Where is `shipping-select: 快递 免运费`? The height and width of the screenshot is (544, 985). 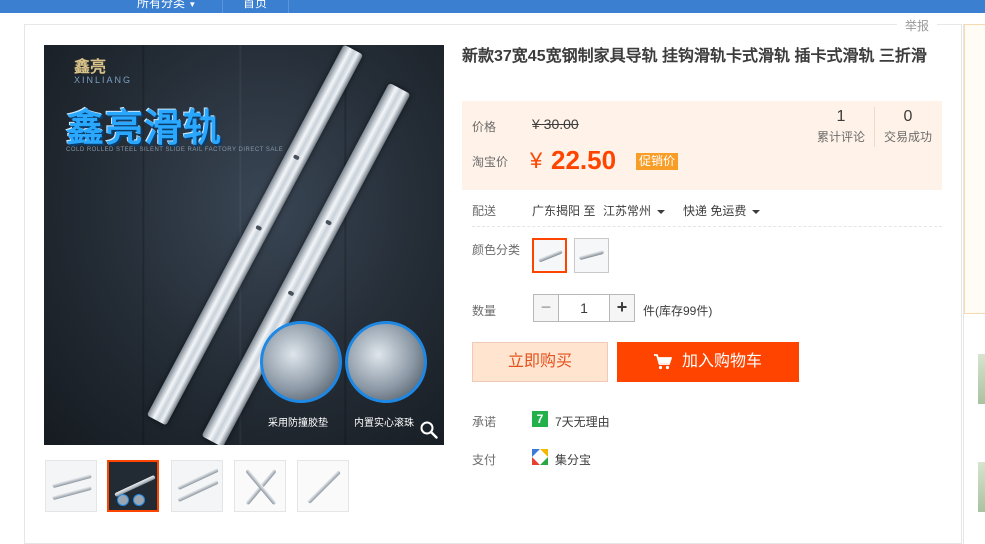 shipping-select: 快递 免运费 is located at coordinates (722, 210).